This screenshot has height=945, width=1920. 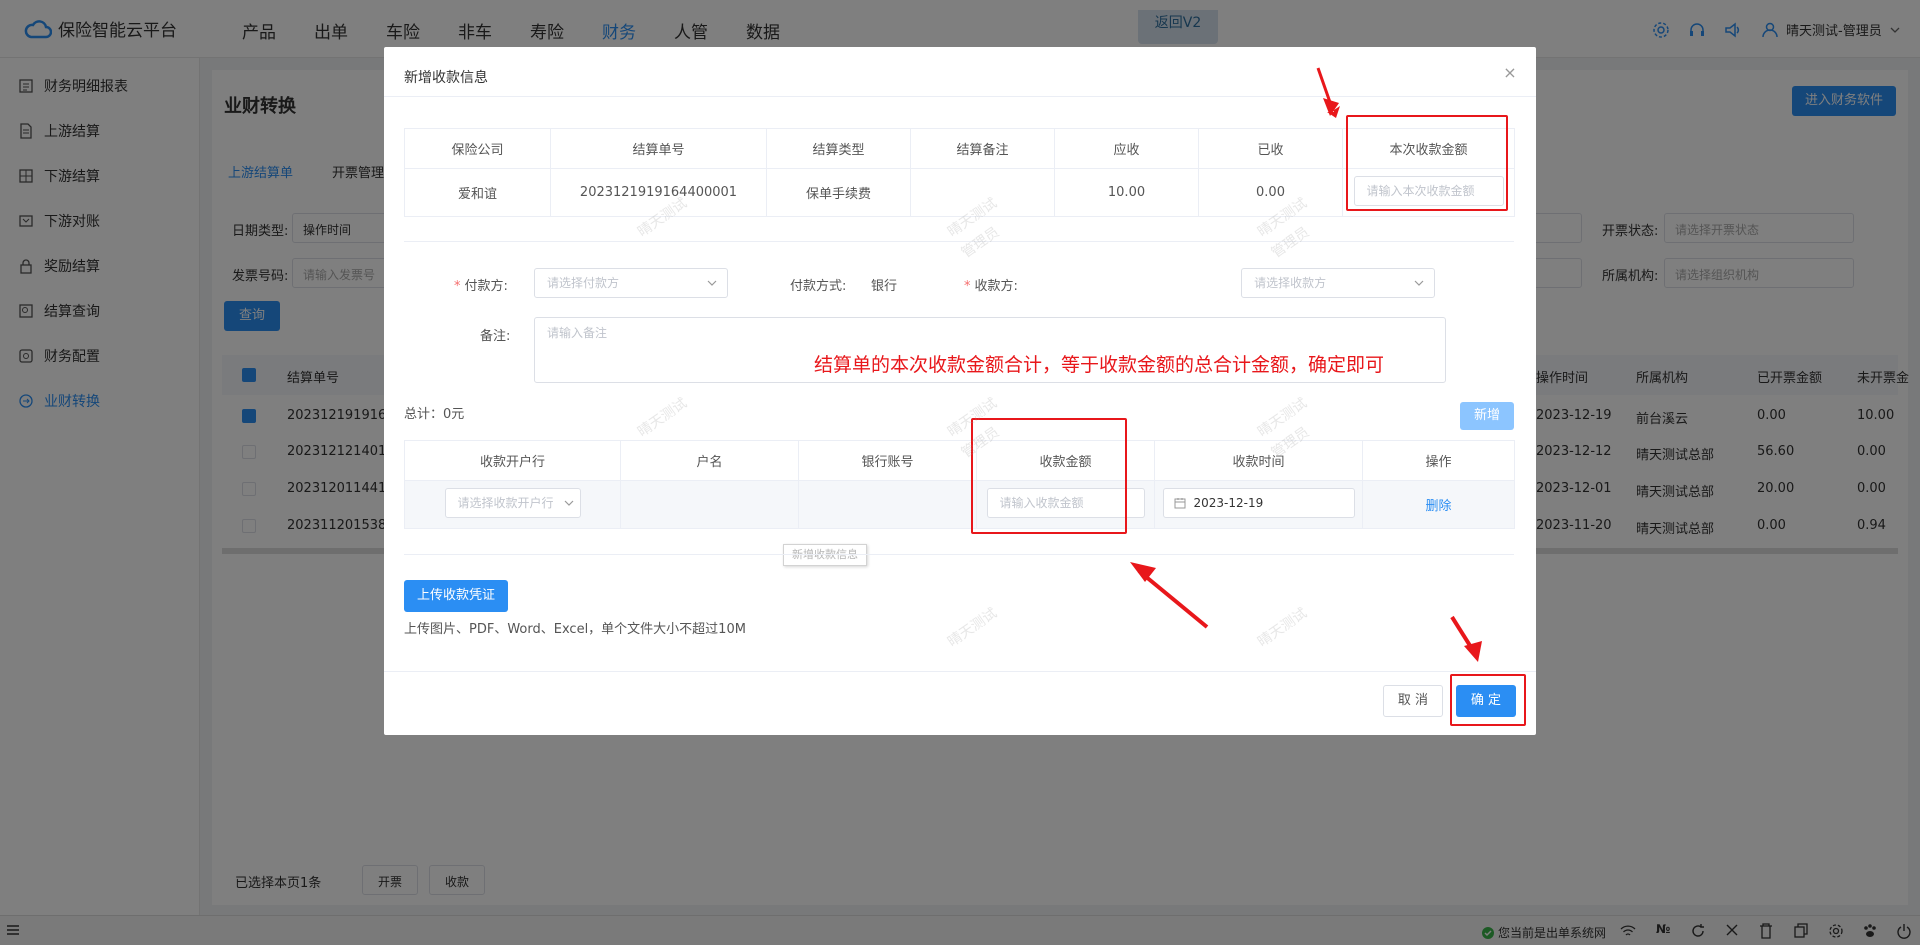 I want to click on annotation-arrows, so click(x=1306, y=364).